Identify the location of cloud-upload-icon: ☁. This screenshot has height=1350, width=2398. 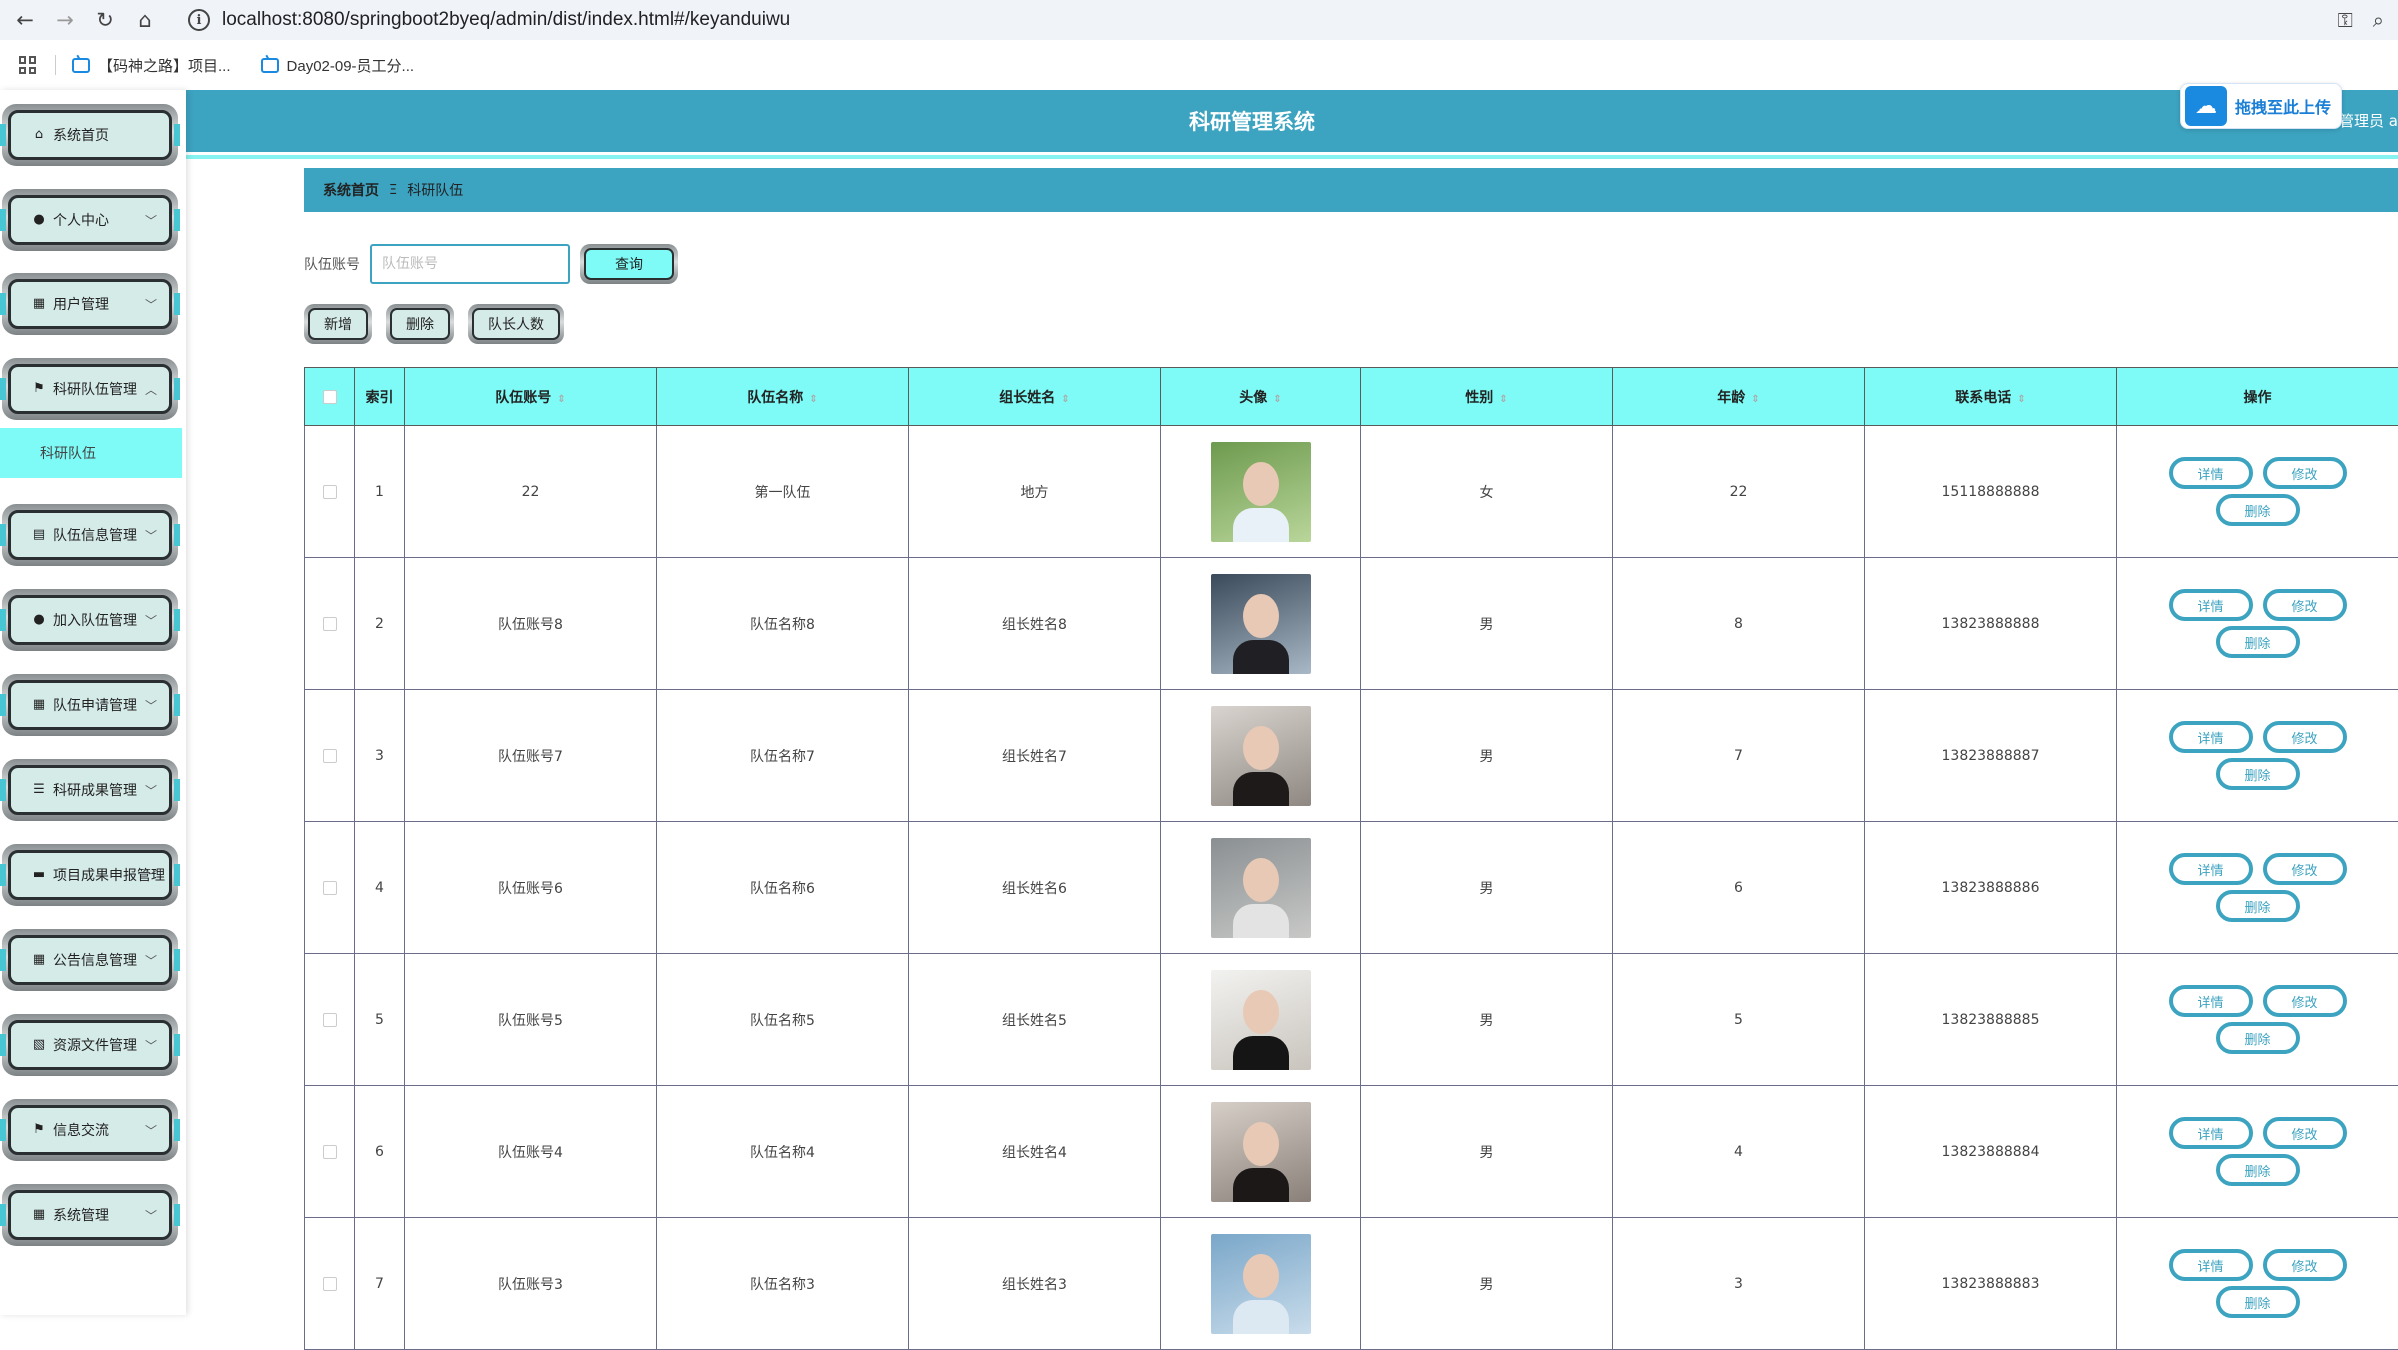
(2206, 106).